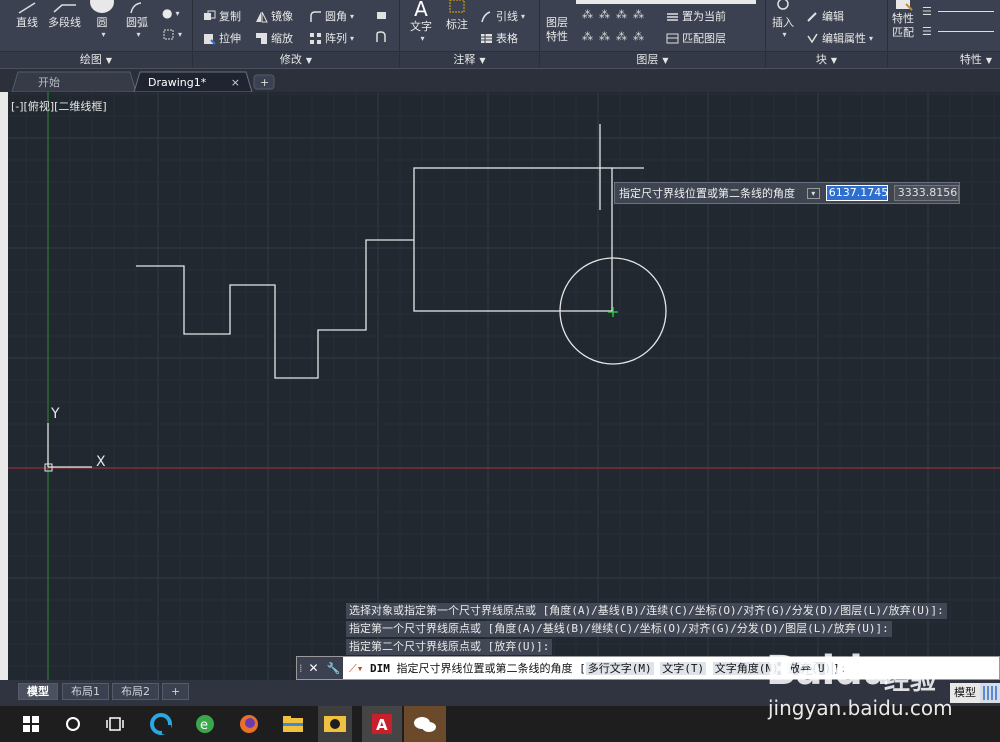  Describe the element at coordinates (926, 193) in the screenshot. I see `dynamic-input-value2: 3333.8156` at that location.